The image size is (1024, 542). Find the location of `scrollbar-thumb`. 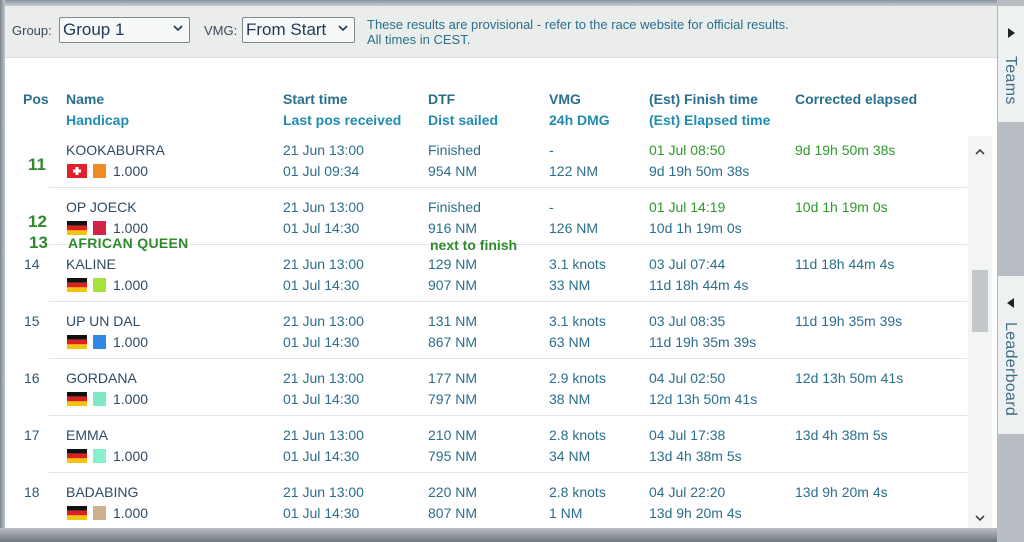

scrollbar-thumb is located at coordinates (980, 301).